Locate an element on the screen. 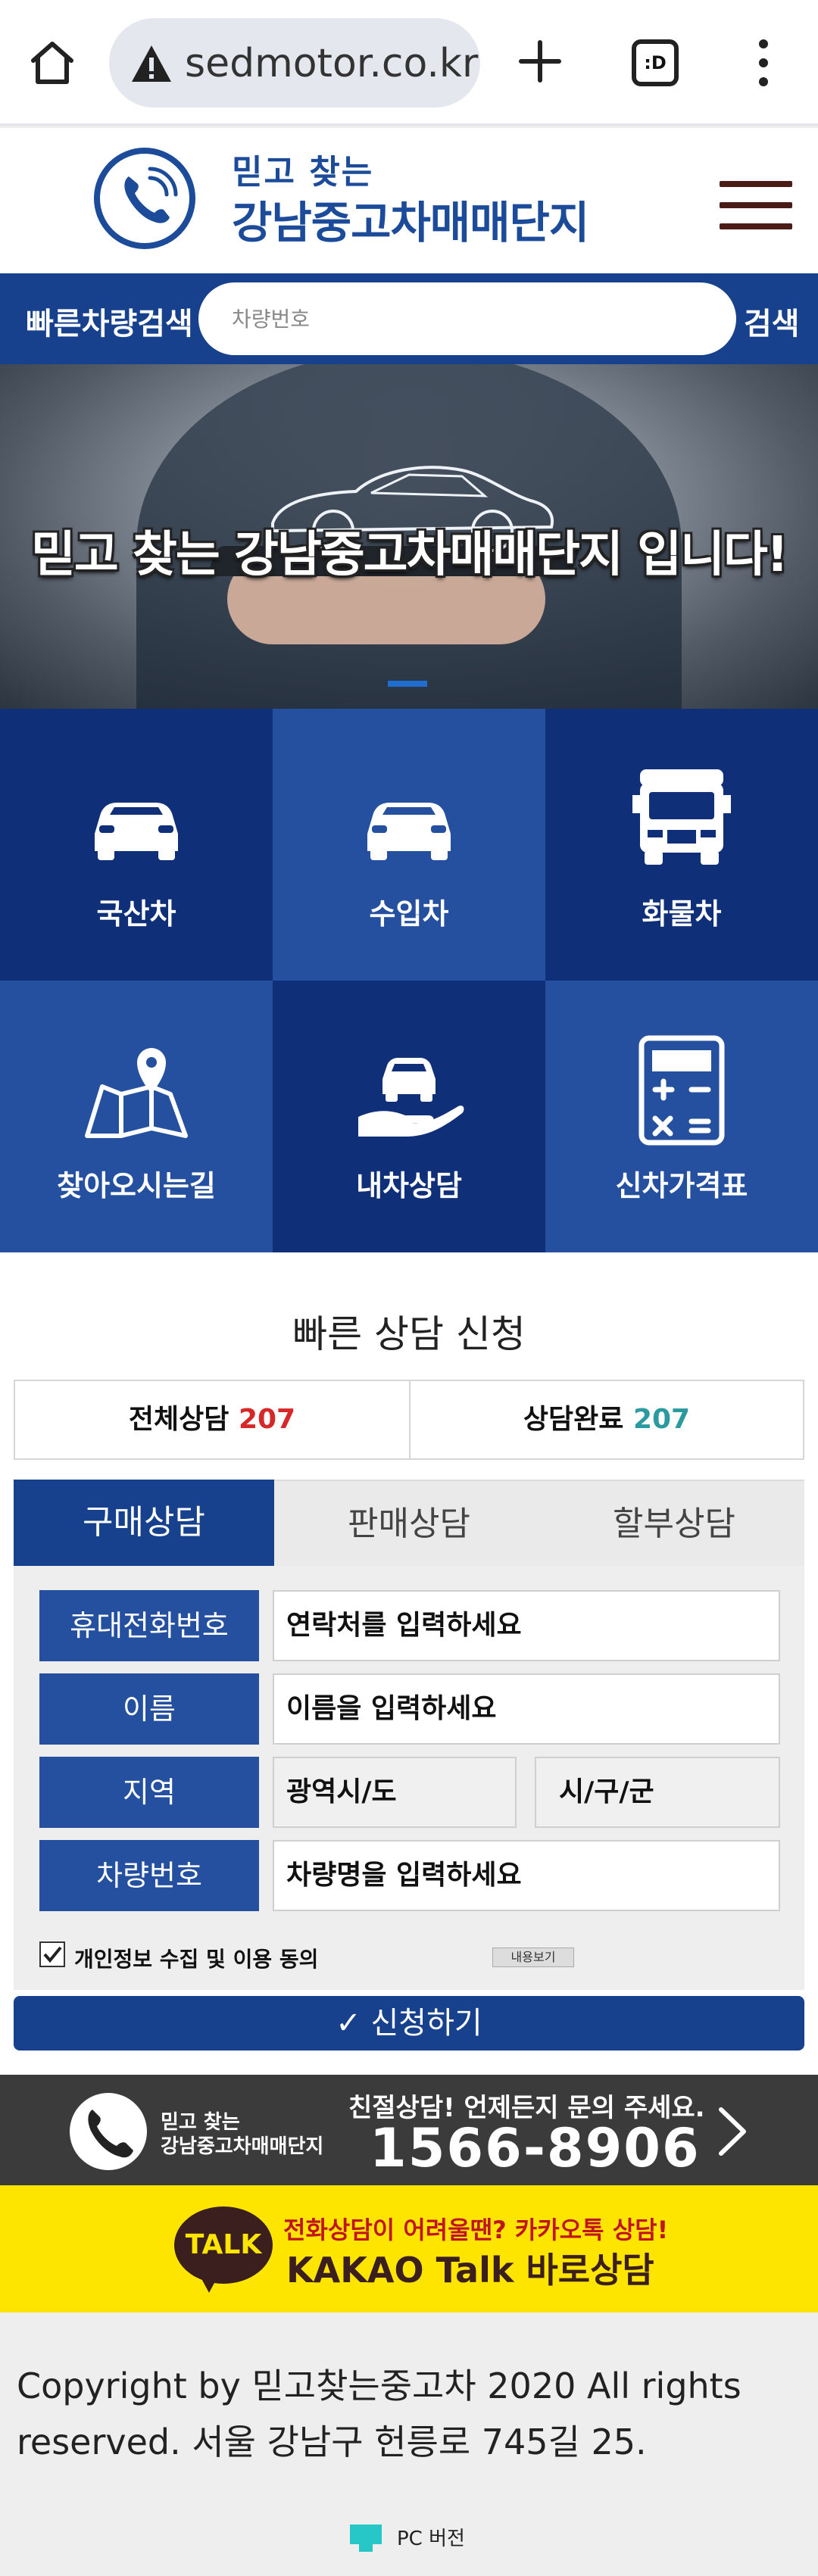  logo-title: 강남중고차매매단지 is located at coordinates (411, 219).